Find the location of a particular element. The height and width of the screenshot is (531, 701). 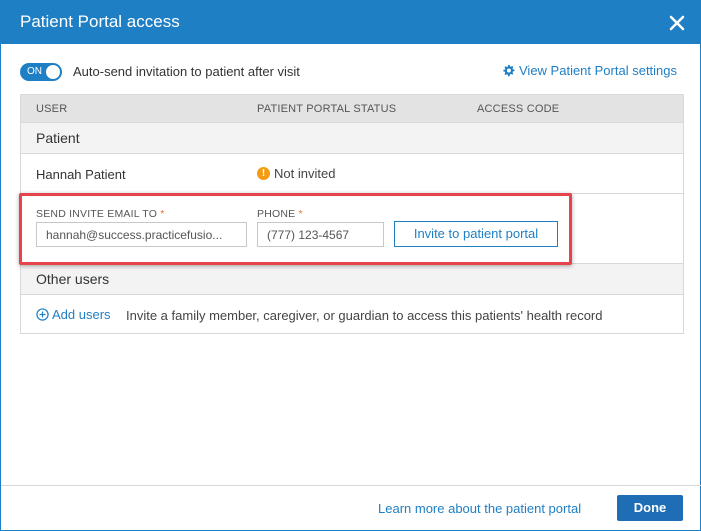

other-users-section-title: Other users is located at coordinates (73, 279).